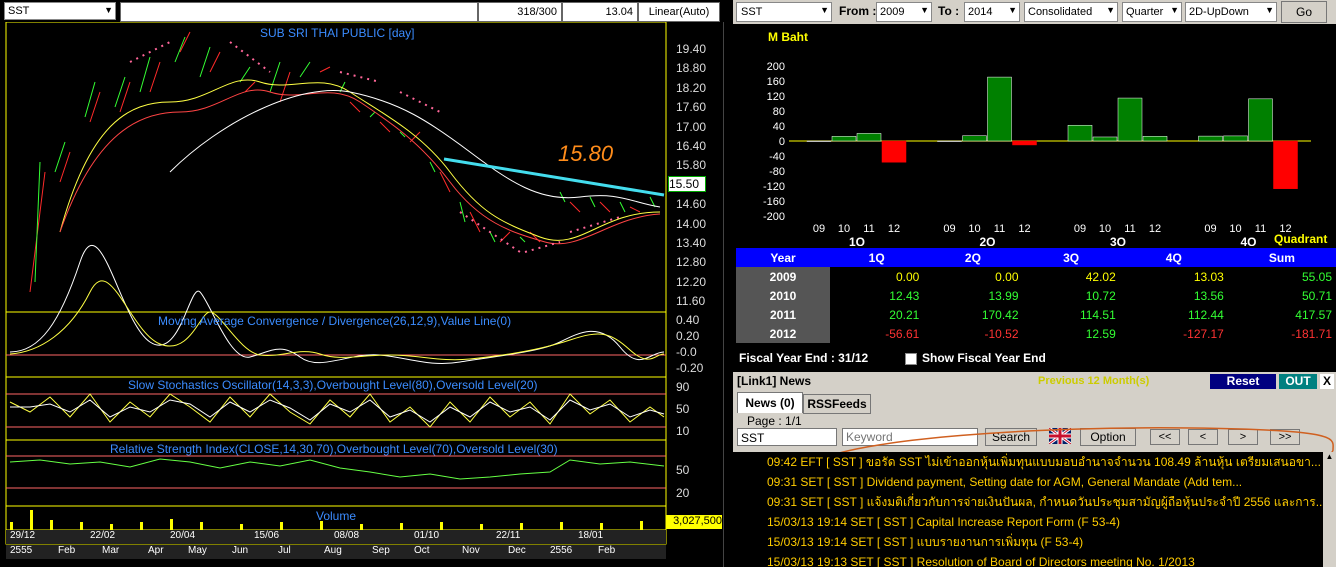 Image resolution: width=1336 pixels, height=567 pixels. Describe the element at coordinates (837, 404) in the screenshot. I see `tab-rss-feeds: RSSFeeds` at that location.